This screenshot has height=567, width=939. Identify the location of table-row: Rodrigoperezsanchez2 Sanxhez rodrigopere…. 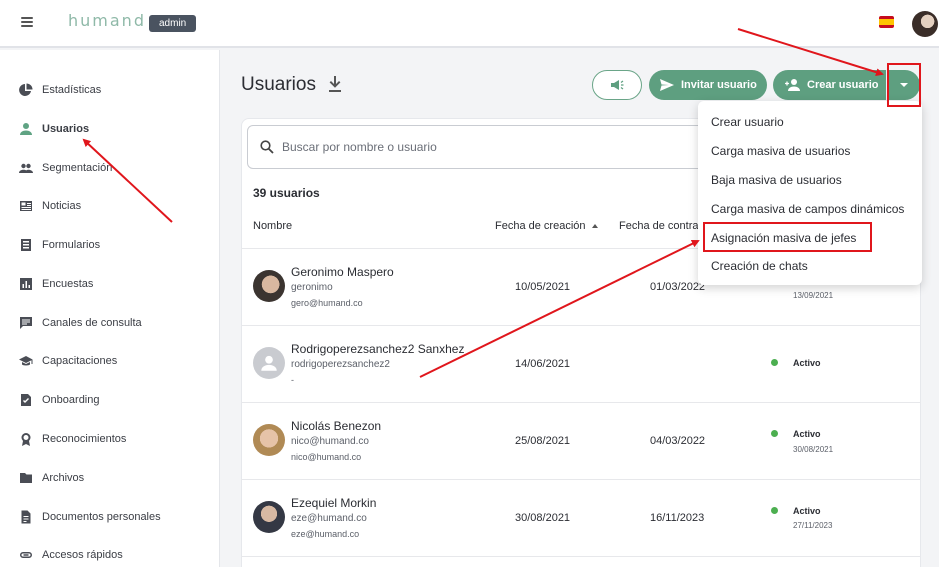
(581, 363).